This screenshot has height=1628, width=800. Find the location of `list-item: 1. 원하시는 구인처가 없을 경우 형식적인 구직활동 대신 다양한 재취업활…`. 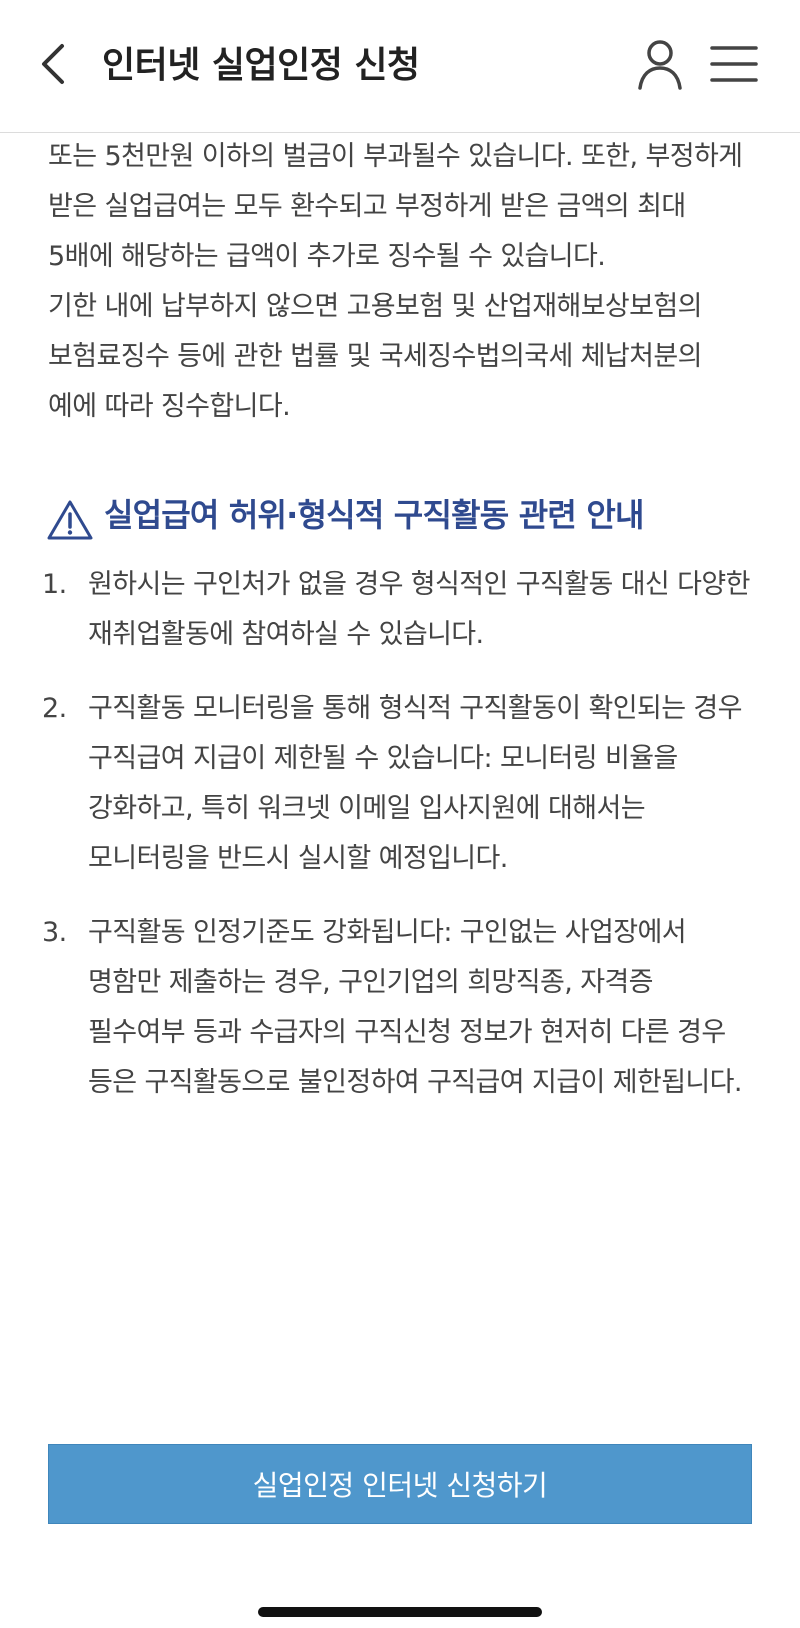

list-item: 1. 원하시는 구인처가 없을 경우 형식적인 구직활동 대신 다양한 재취업활… is located at coordinates (396, 610).